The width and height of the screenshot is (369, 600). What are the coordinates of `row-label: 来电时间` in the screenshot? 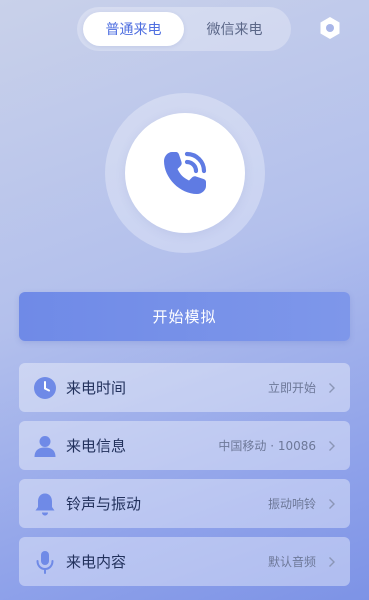 It's located at (96, 388).